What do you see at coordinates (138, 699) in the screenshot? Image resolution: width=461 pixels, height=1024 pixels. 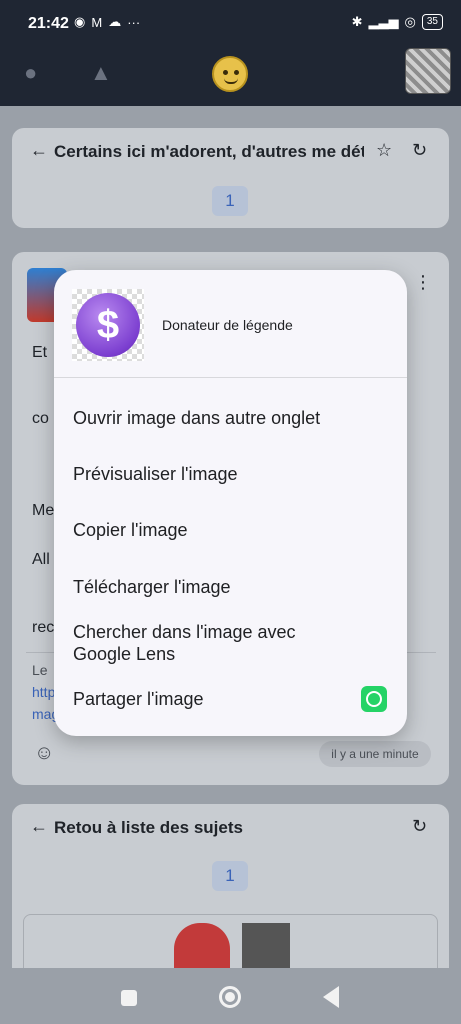 I see `menu-share-image: Partager l'image` at bounding box center [138, 699].